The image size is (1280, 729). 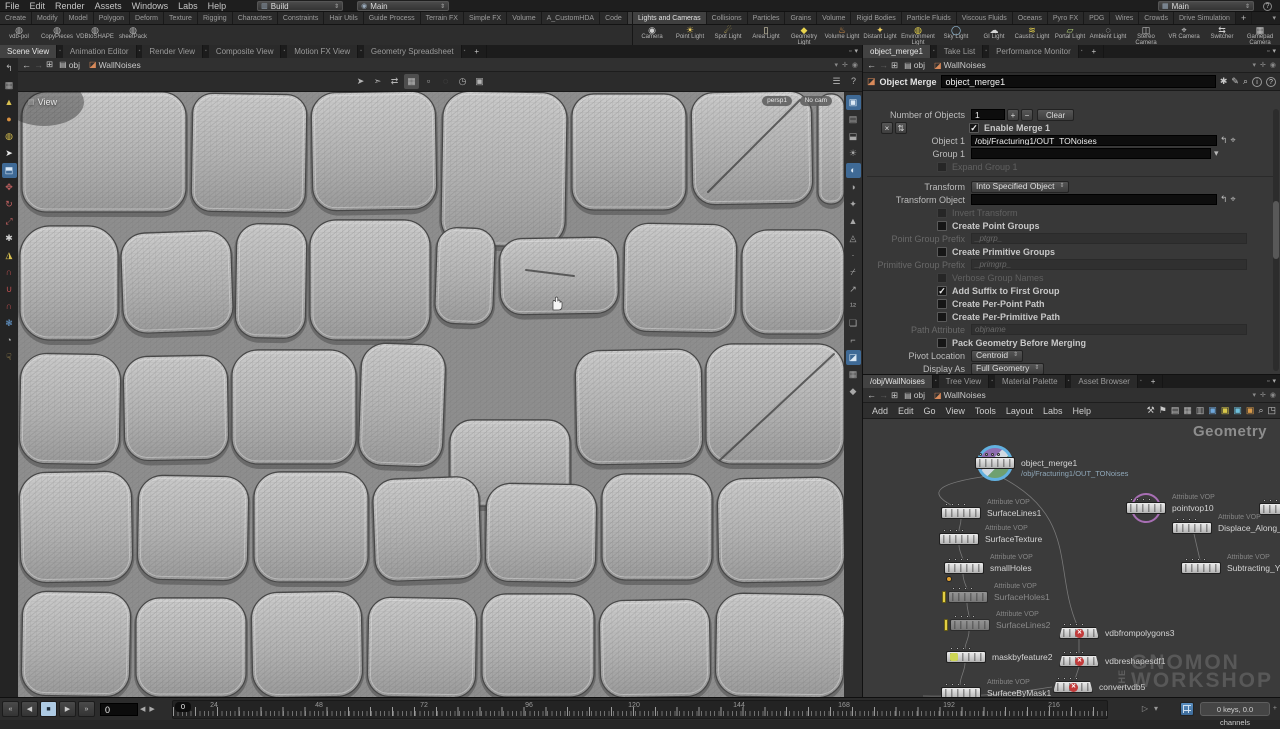 I want to click on shelf-tool-sky-light: ◯ Sky Light, so click(x=956, y=35).